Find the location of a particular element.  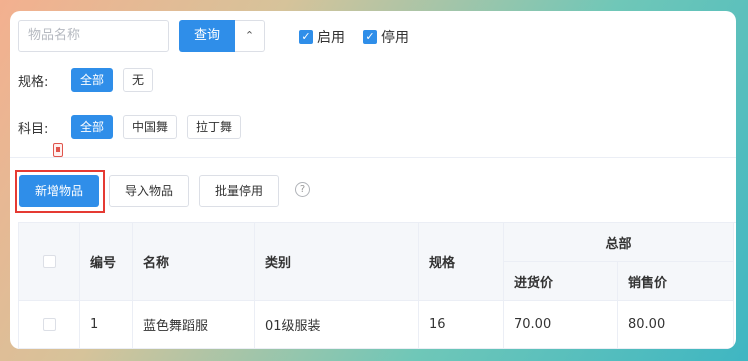

table-cell: 16 is located at coordinates (461, 325).